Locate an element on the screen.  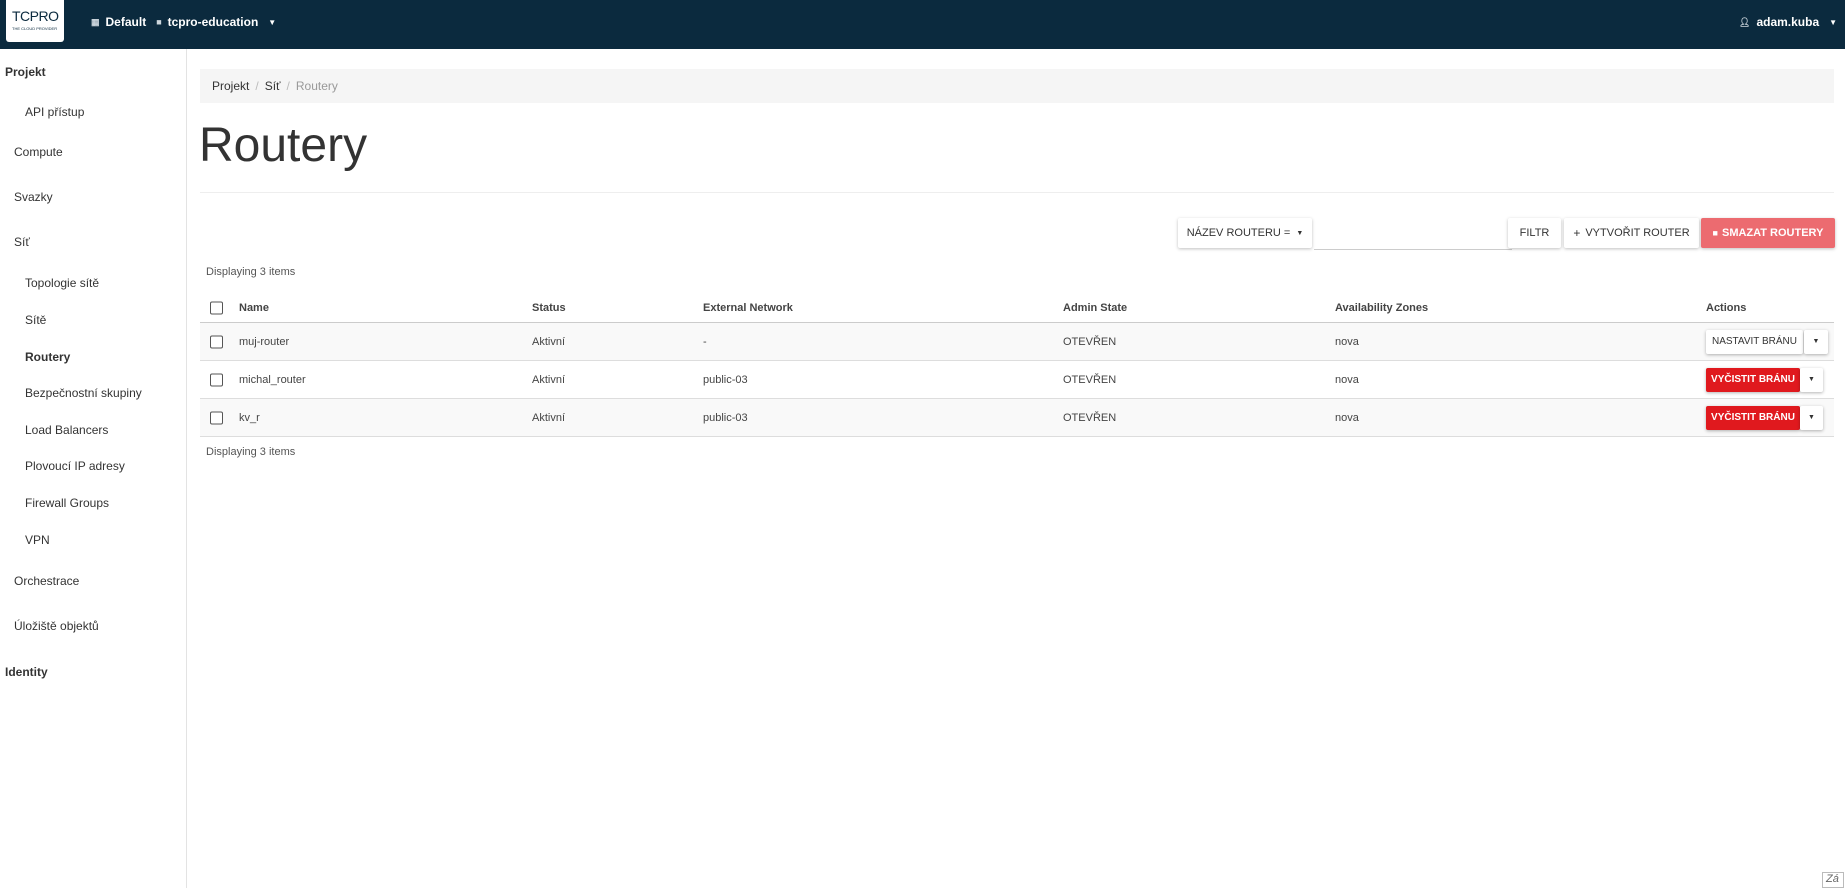
delete-routers-button: ■ SMAZAT ROUTERY is located at coordinates (1768, 233).